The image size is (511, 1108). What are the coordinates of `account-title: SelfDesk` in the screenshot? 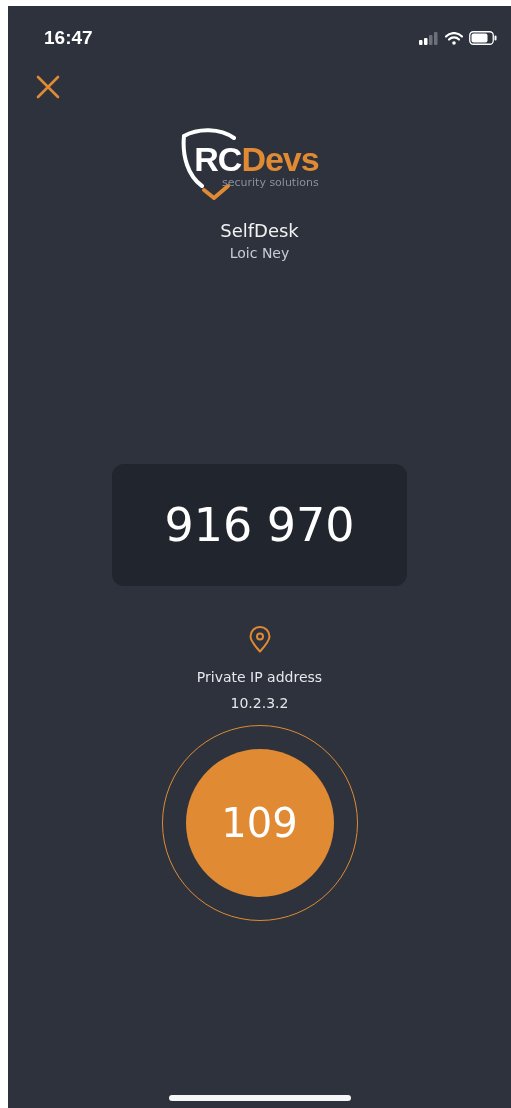 It's located at (259, 231).